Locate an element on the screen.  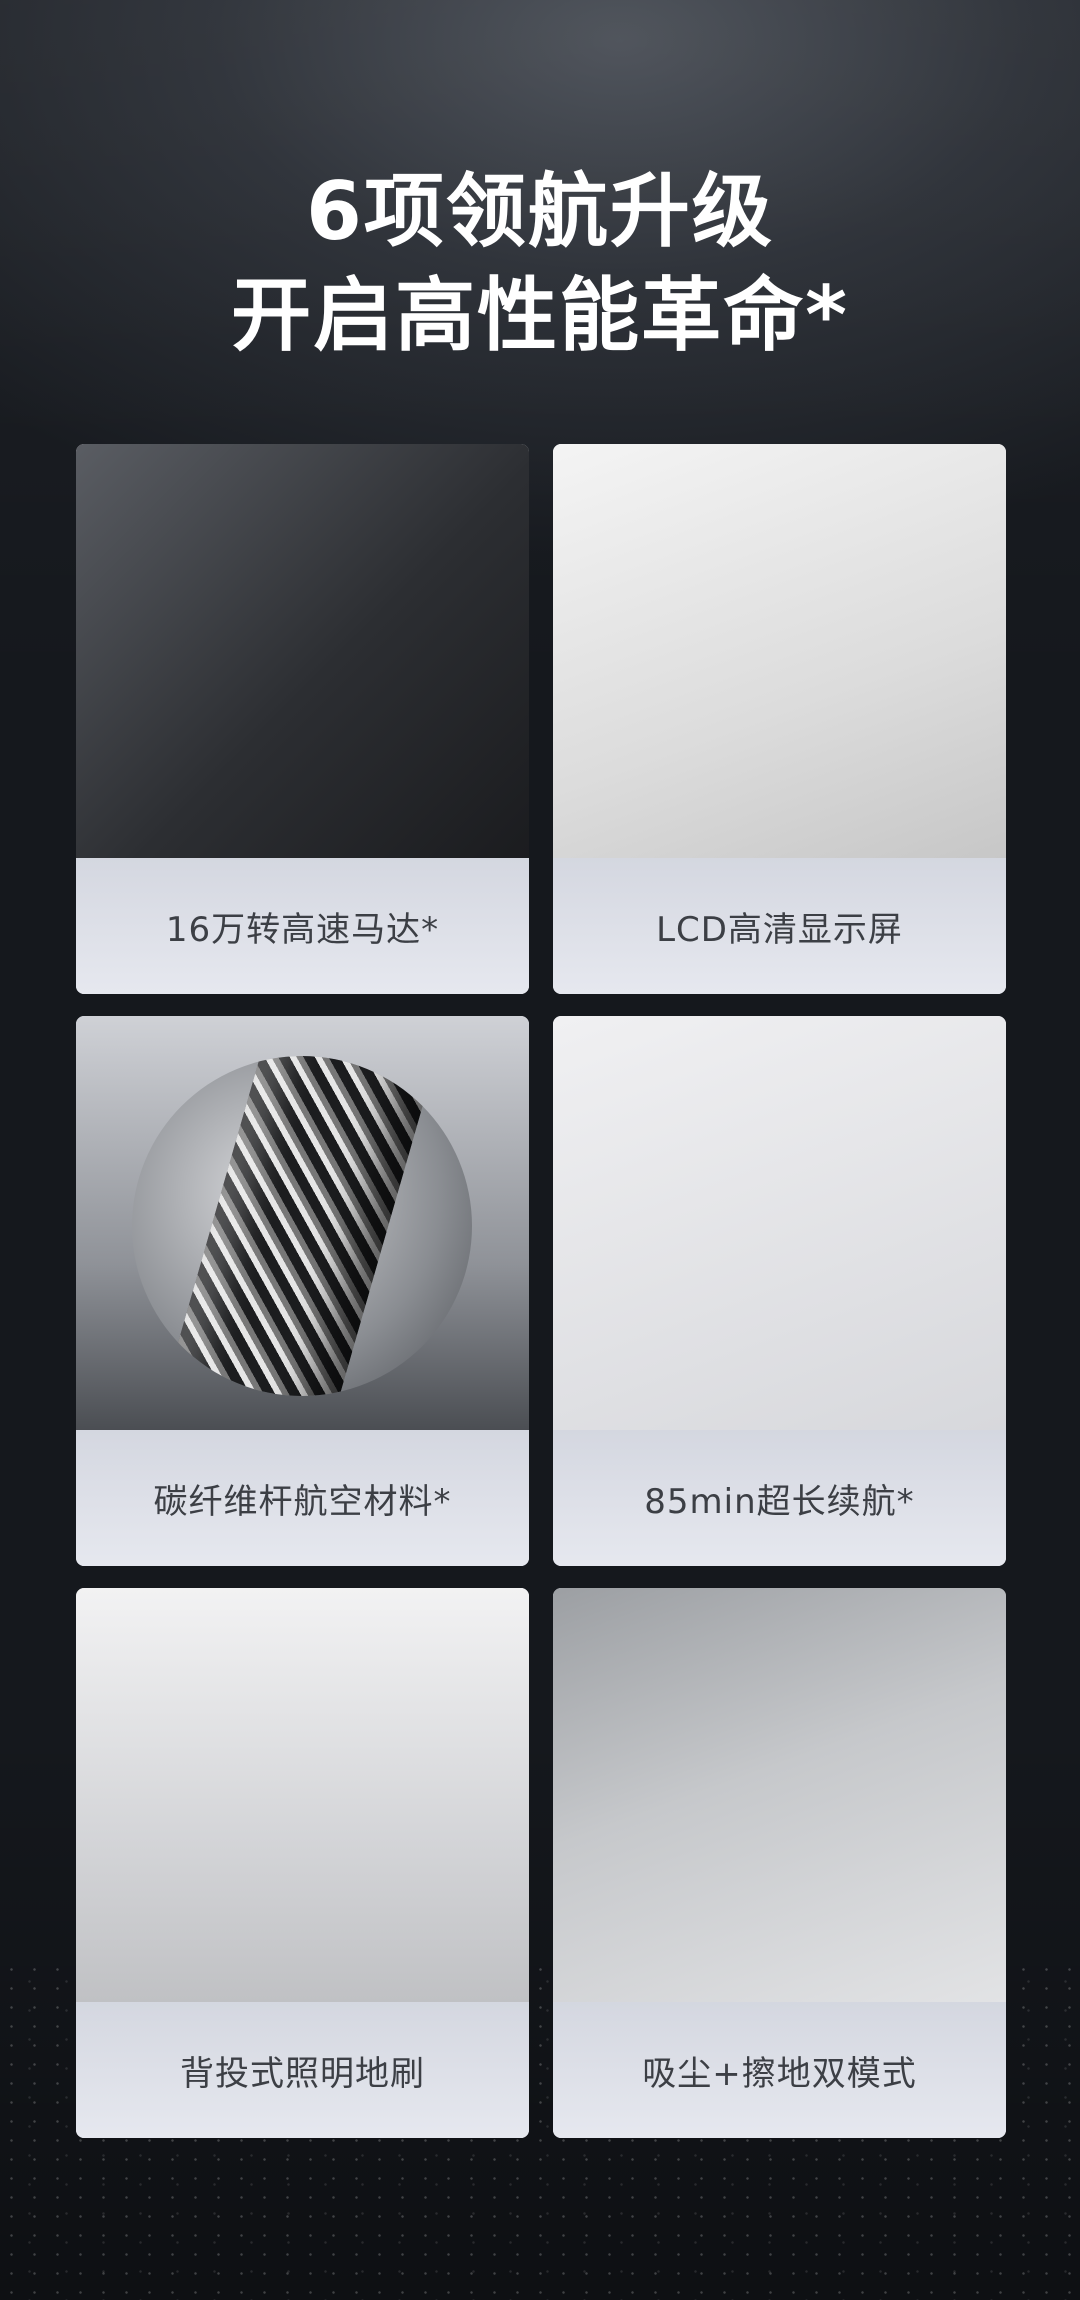
feature-caption: 16万转高速马达* is located at coordinates (302, 926).